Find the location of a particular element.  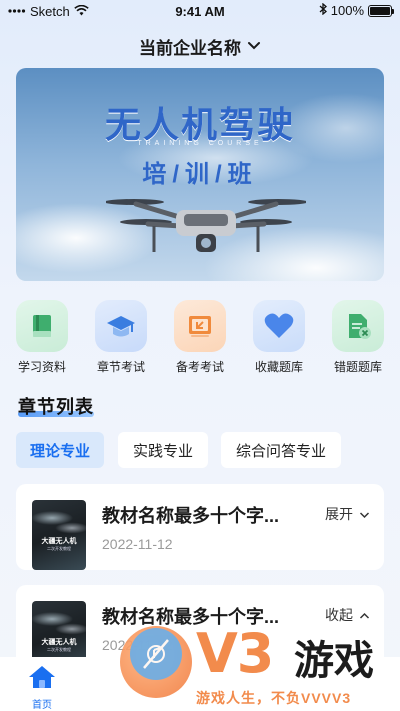

menu-label: 学习资料 is located at coordinates (41, 367).